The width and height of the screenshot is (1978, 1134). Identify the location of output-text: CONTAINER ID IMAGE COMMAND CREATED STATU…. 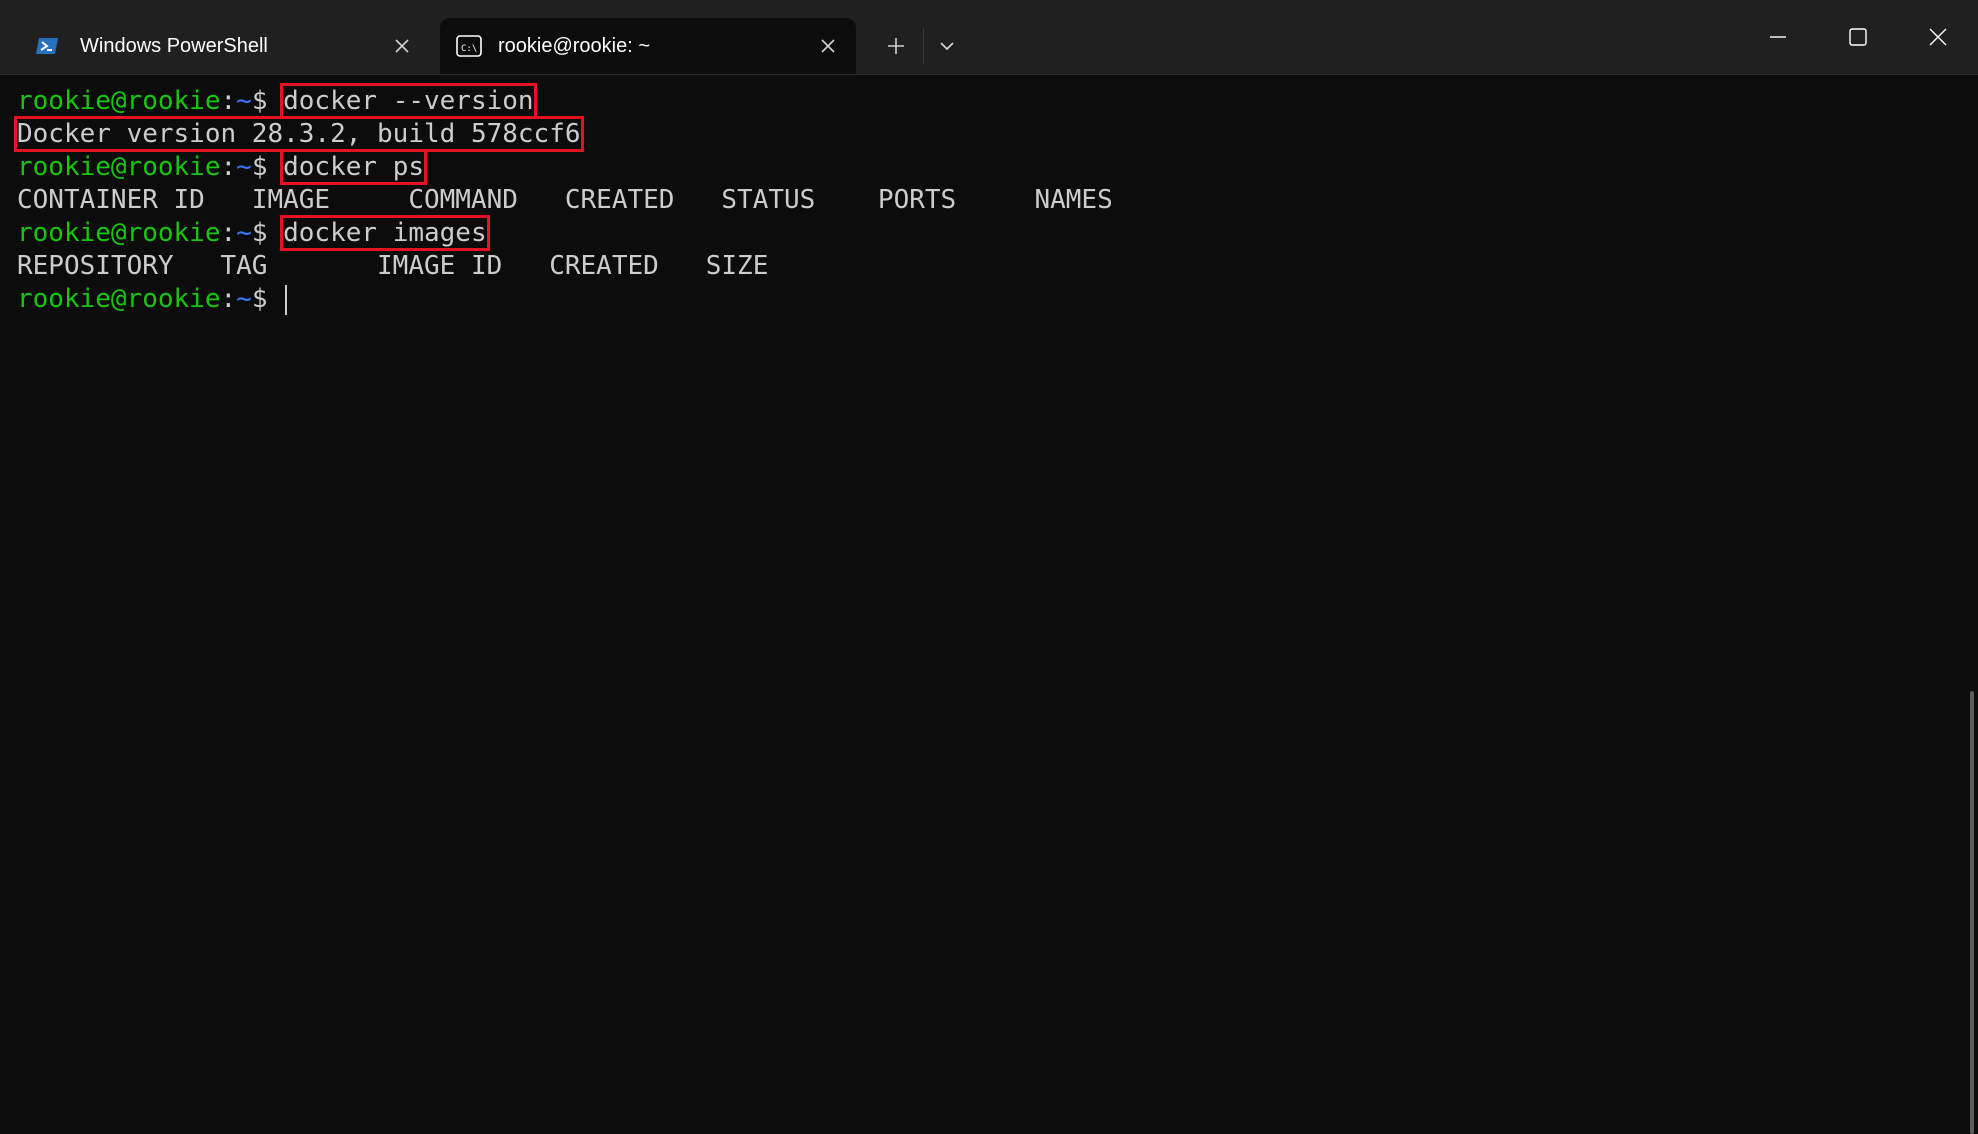
(565, 200).